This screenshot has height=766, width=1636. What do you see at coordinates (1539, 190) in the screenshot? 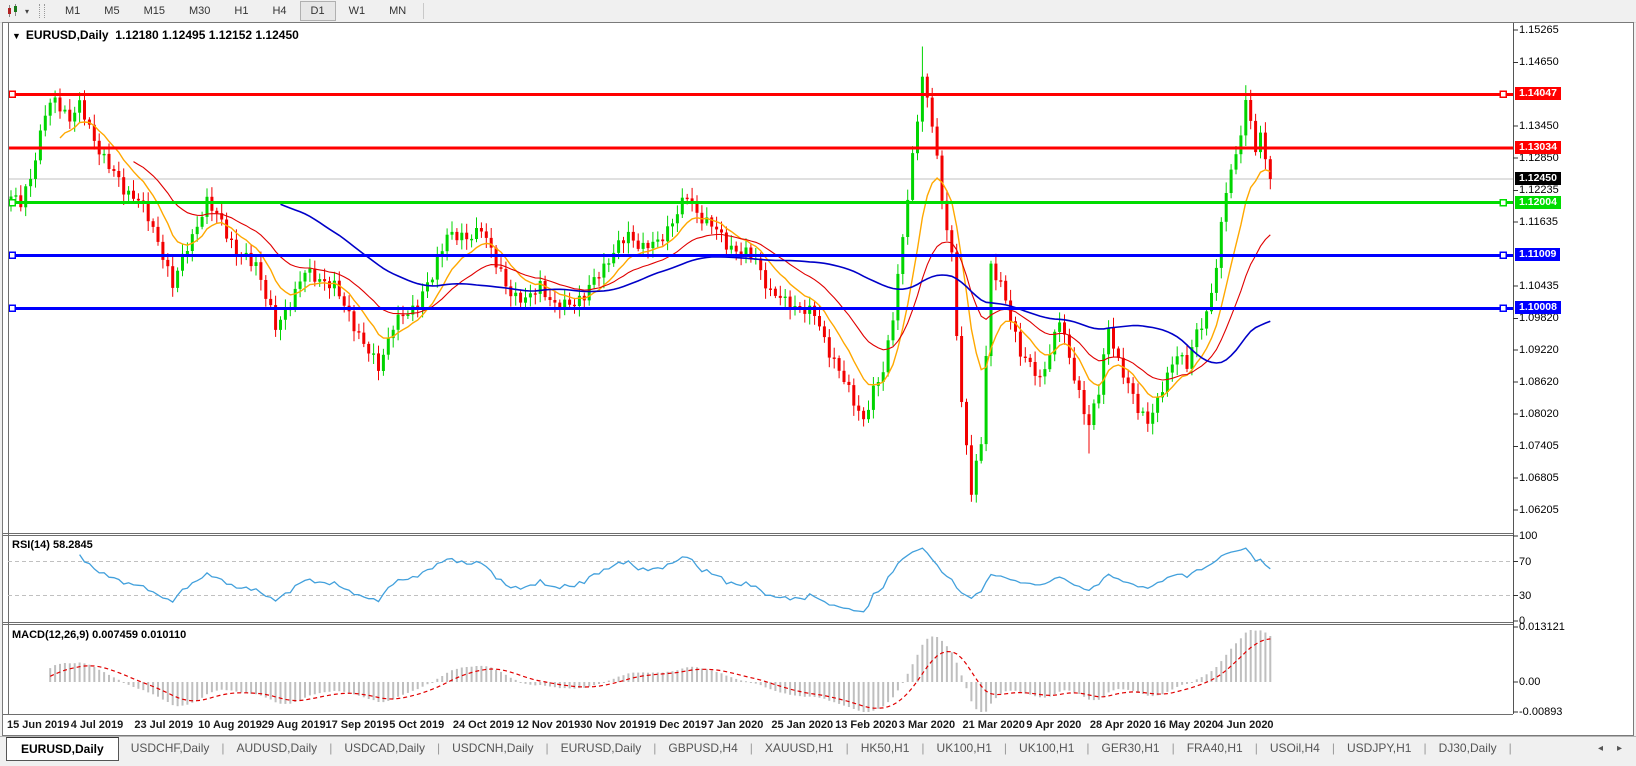
I see `price-tick-label: 1.12235` at bounding box center [1539, 190].